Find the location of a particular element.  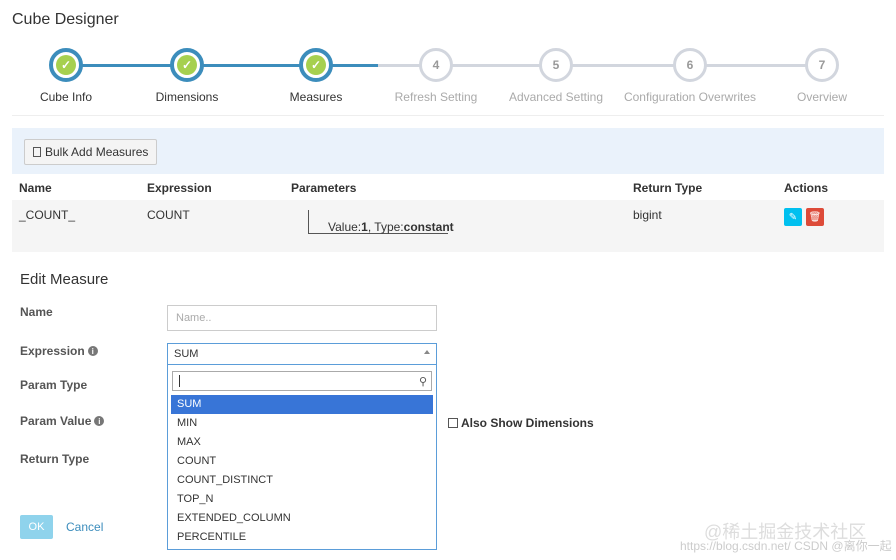

trash-icon: 🗑 is located at coordinates (815, 217).